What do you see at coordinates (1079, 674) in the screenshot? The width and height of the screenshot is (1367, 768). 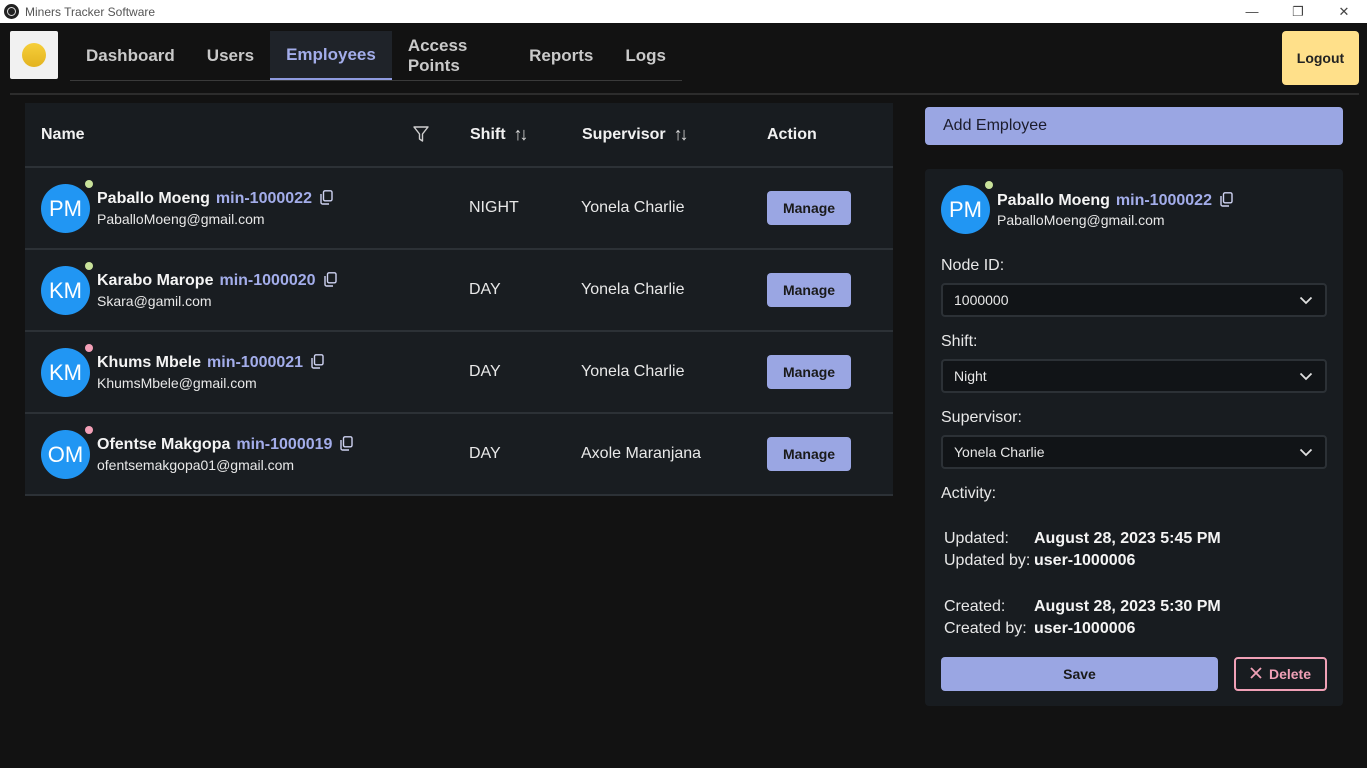 I see `save-button: Save` at bounding box center [1079, 674].